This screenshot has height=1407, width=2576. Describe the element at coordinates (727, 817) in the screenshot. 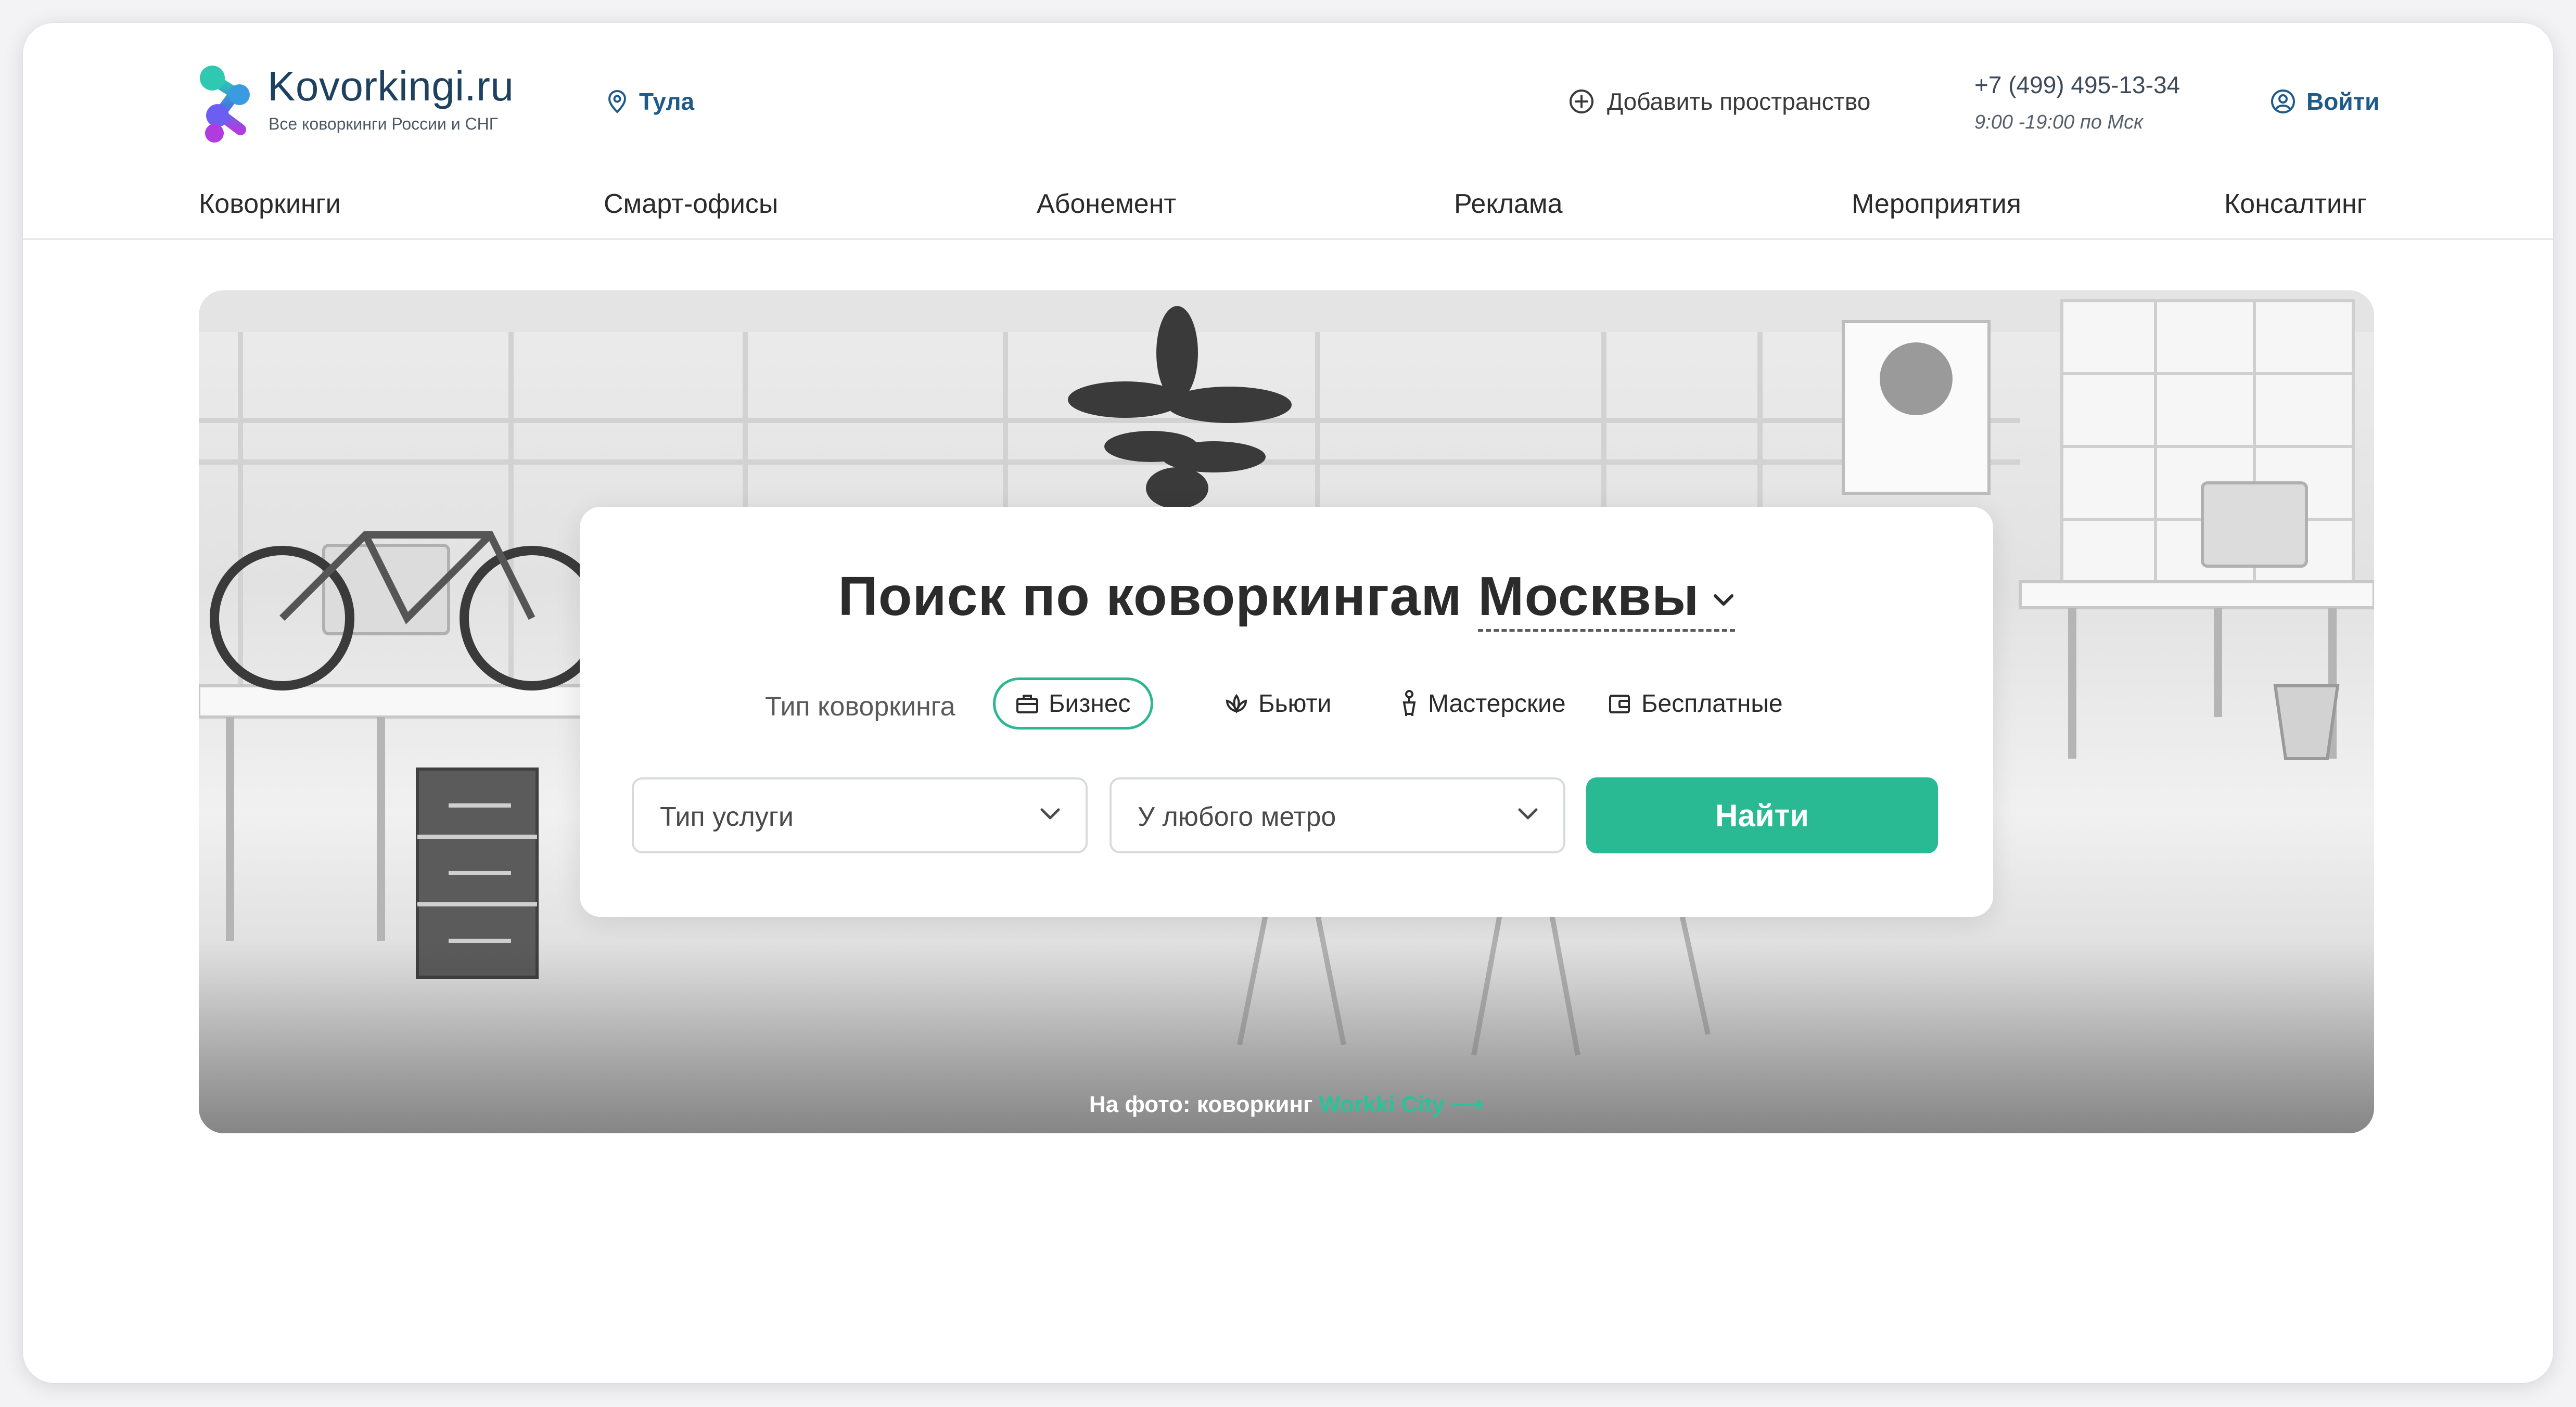

I see `service-type-value: Тип услуги` at that location.